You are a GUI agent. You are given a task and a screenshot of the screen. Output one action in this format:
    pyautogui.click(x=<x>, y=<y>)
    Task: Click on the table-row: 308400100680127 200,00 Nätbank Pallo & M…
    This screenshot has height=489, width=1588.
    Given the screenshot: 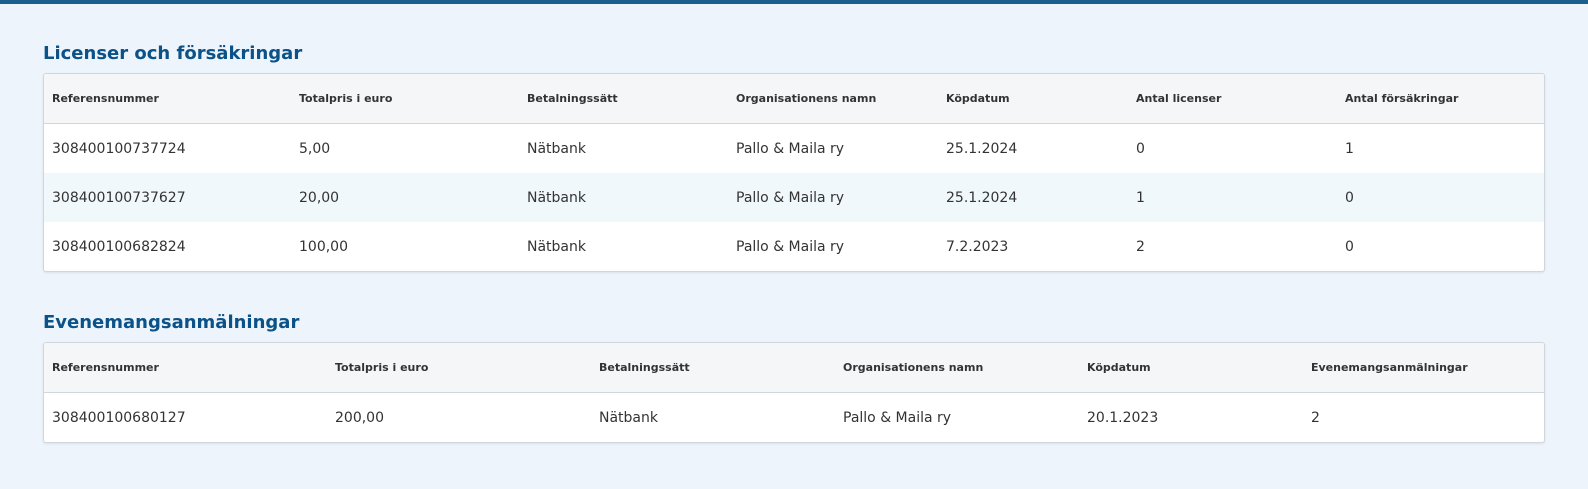 What is the action you would take?
    pyautogui.click(x=794, y=418)
    